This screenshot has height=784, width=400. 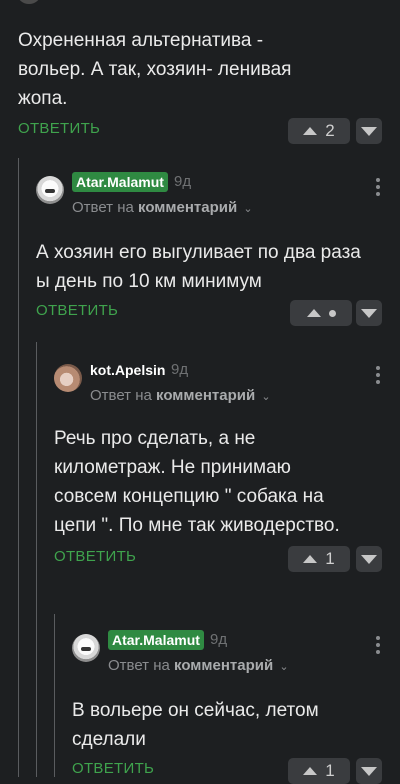 I want to click on username: kot.Apelsin, so click(x=127, y=370).